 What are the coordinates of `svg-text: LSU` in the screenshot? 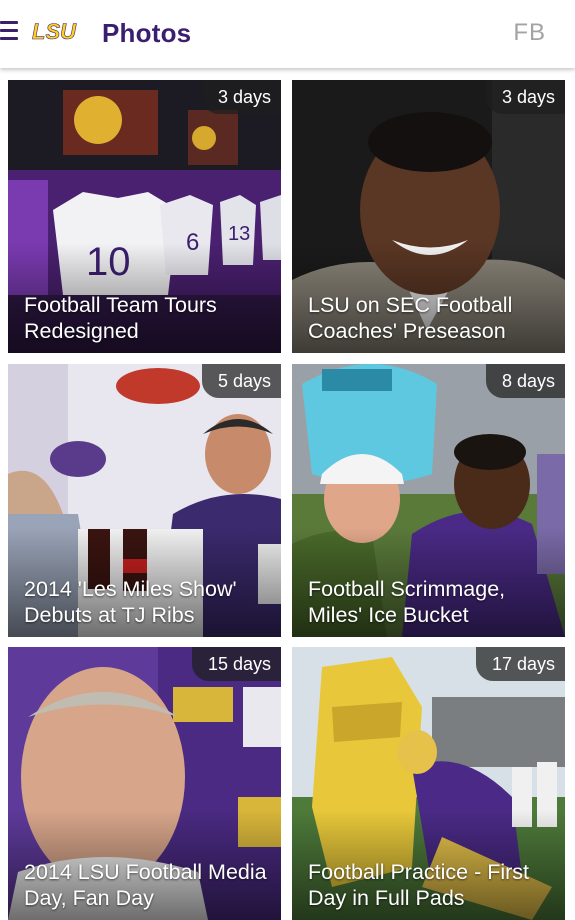 It's located at (54, 31).